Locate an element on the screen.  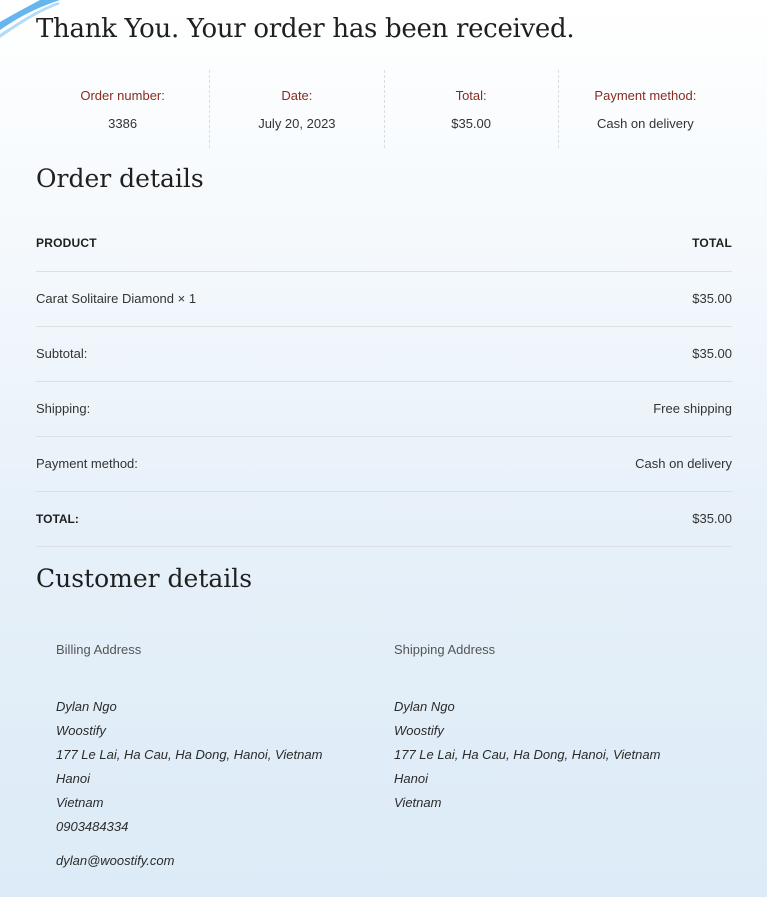
billing-email: dylan@woostify.com is located at coordinates (115, 860).